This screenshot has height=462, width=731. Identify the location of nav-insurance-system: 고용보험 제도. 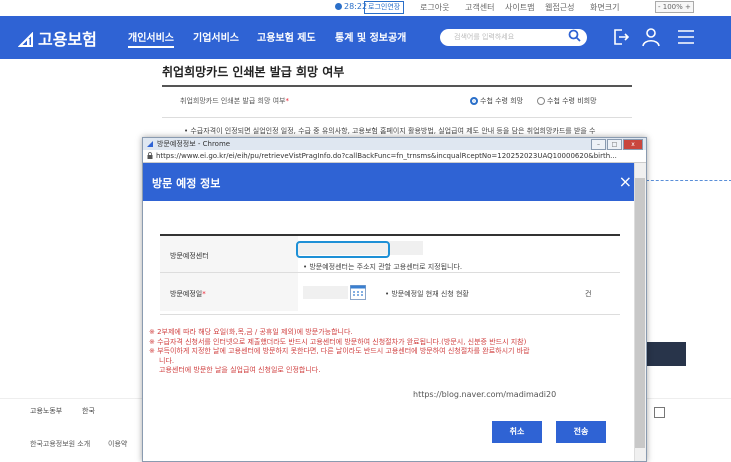
(286, 36).